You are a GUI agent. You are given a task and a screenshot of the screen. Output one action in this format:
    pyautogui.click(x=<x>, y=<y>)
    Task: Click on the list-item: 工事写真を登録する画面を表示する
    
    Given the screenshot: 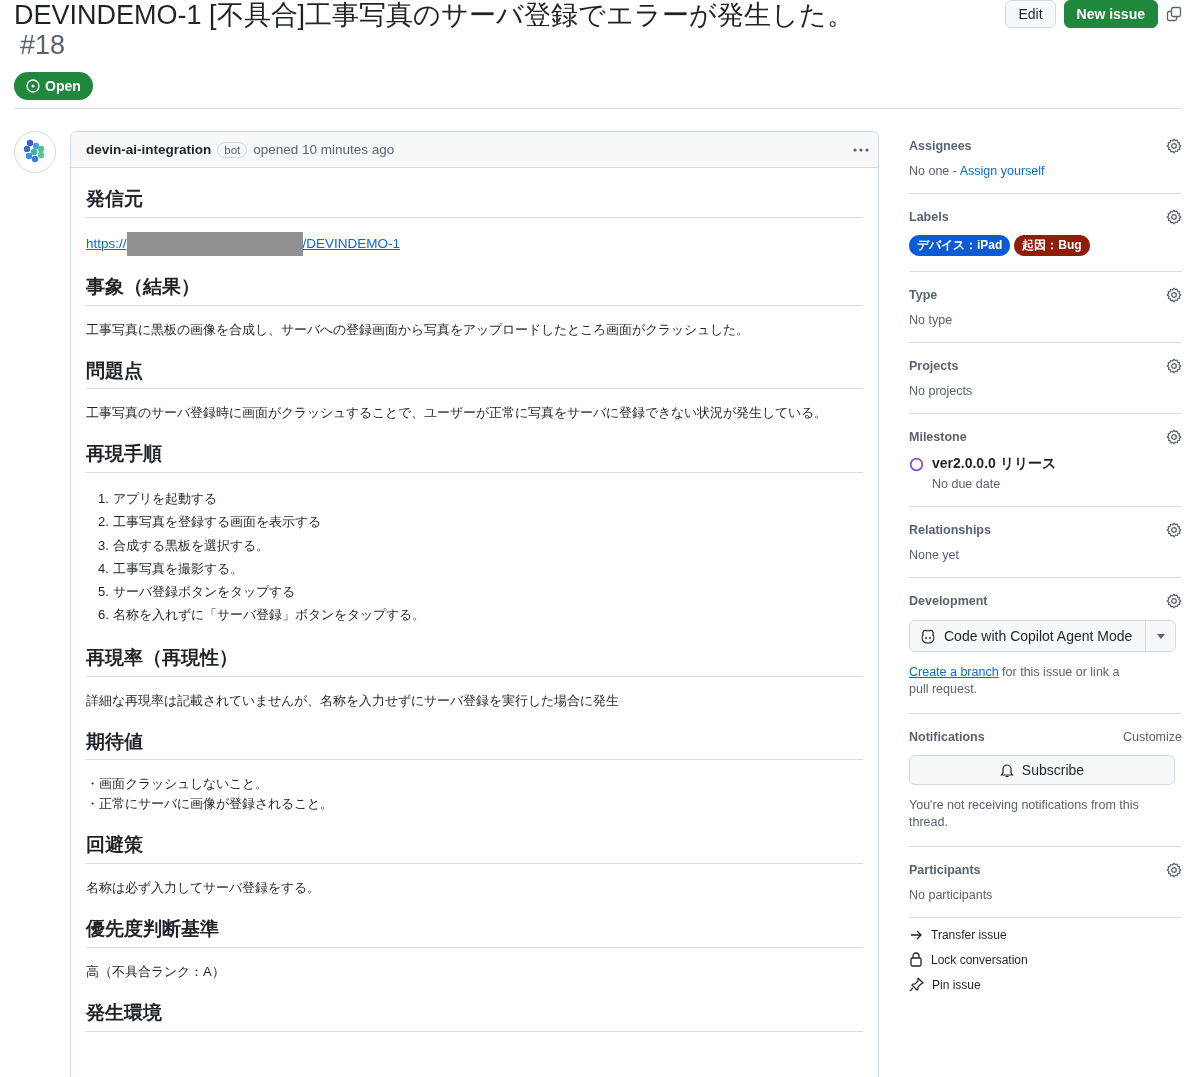 What is the action you would take?
    pyautogui.click(x=216, y=522)
    